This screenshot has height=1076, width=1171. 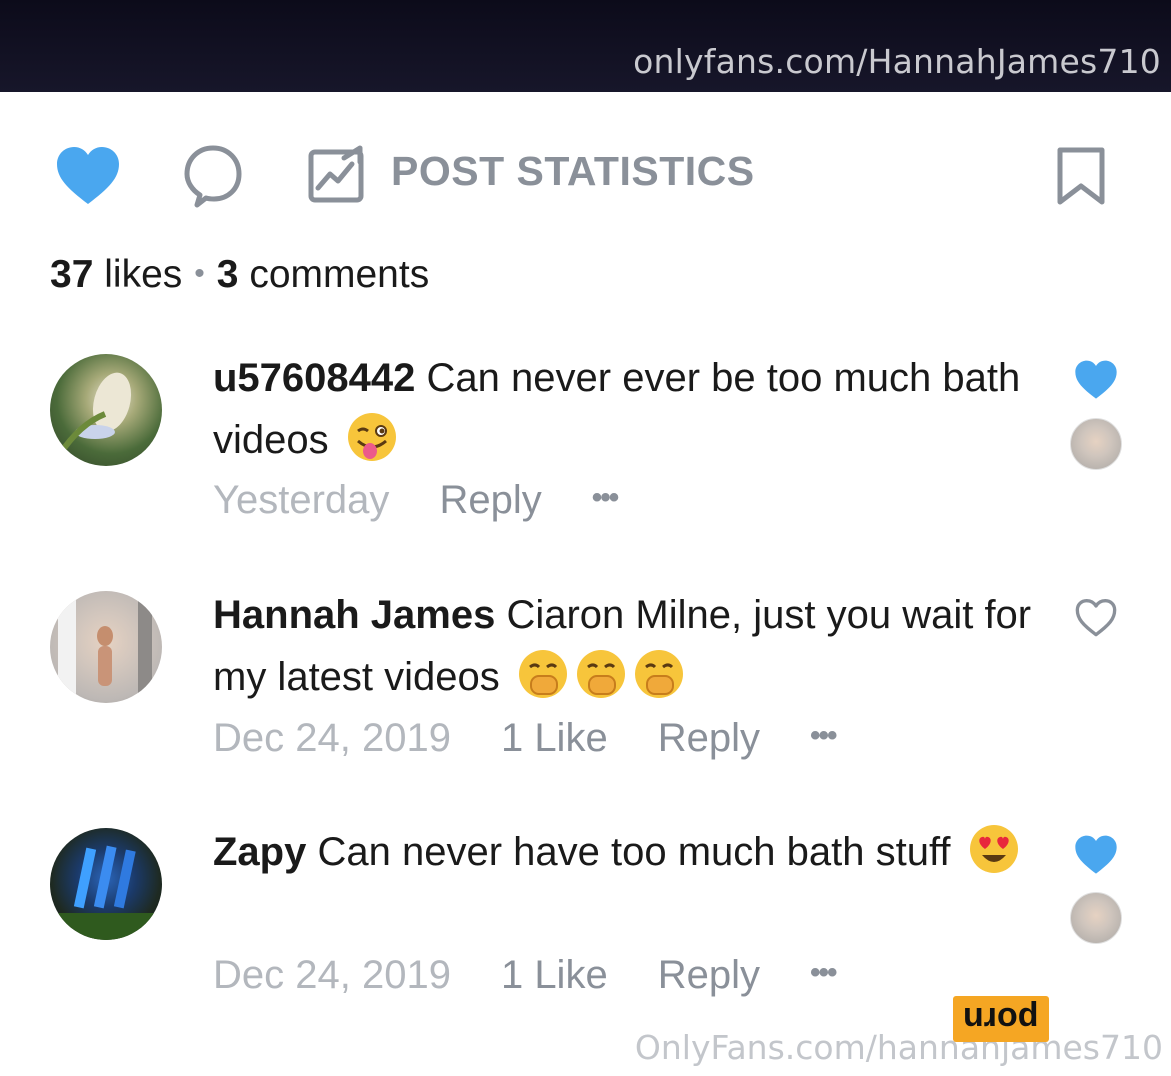 What do you see at coordinates (585, 46) in the screenshot?
I see `top-bar: onlyfans.com/HannahJames710` at bounding box center [585, 46].